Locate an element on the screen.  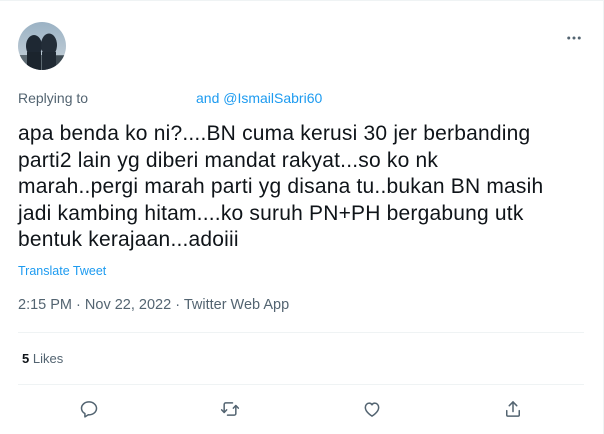
tweet-source-link: Twitter Web App is located at coordinates (236, 305).